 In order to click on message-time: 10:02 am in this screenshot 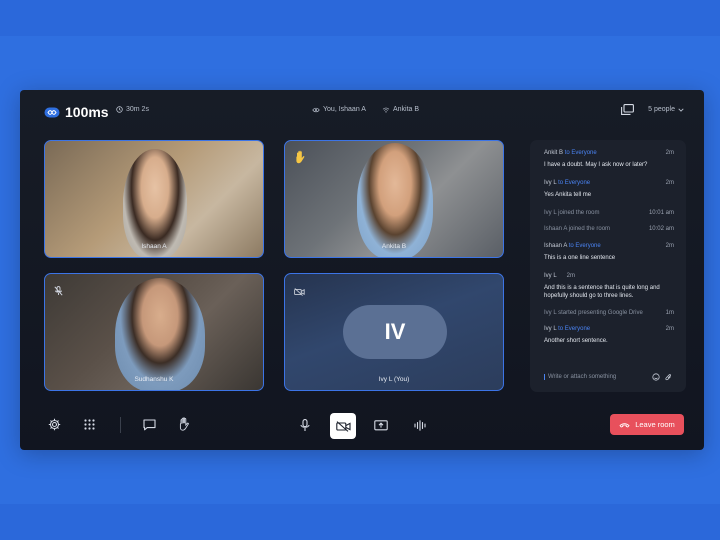, I will do `click(661, 229)`.